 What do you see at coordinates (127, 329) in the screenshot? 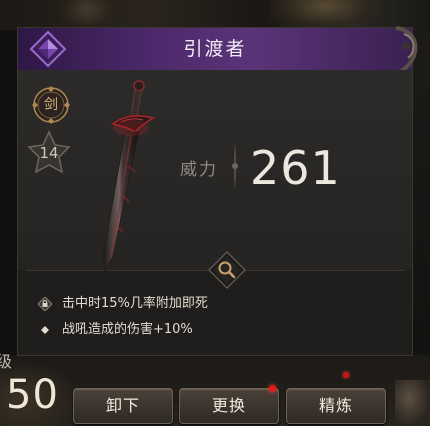
I see `effect-text: 战吼造成的伤害+10%` at bounding box center [127, 329].